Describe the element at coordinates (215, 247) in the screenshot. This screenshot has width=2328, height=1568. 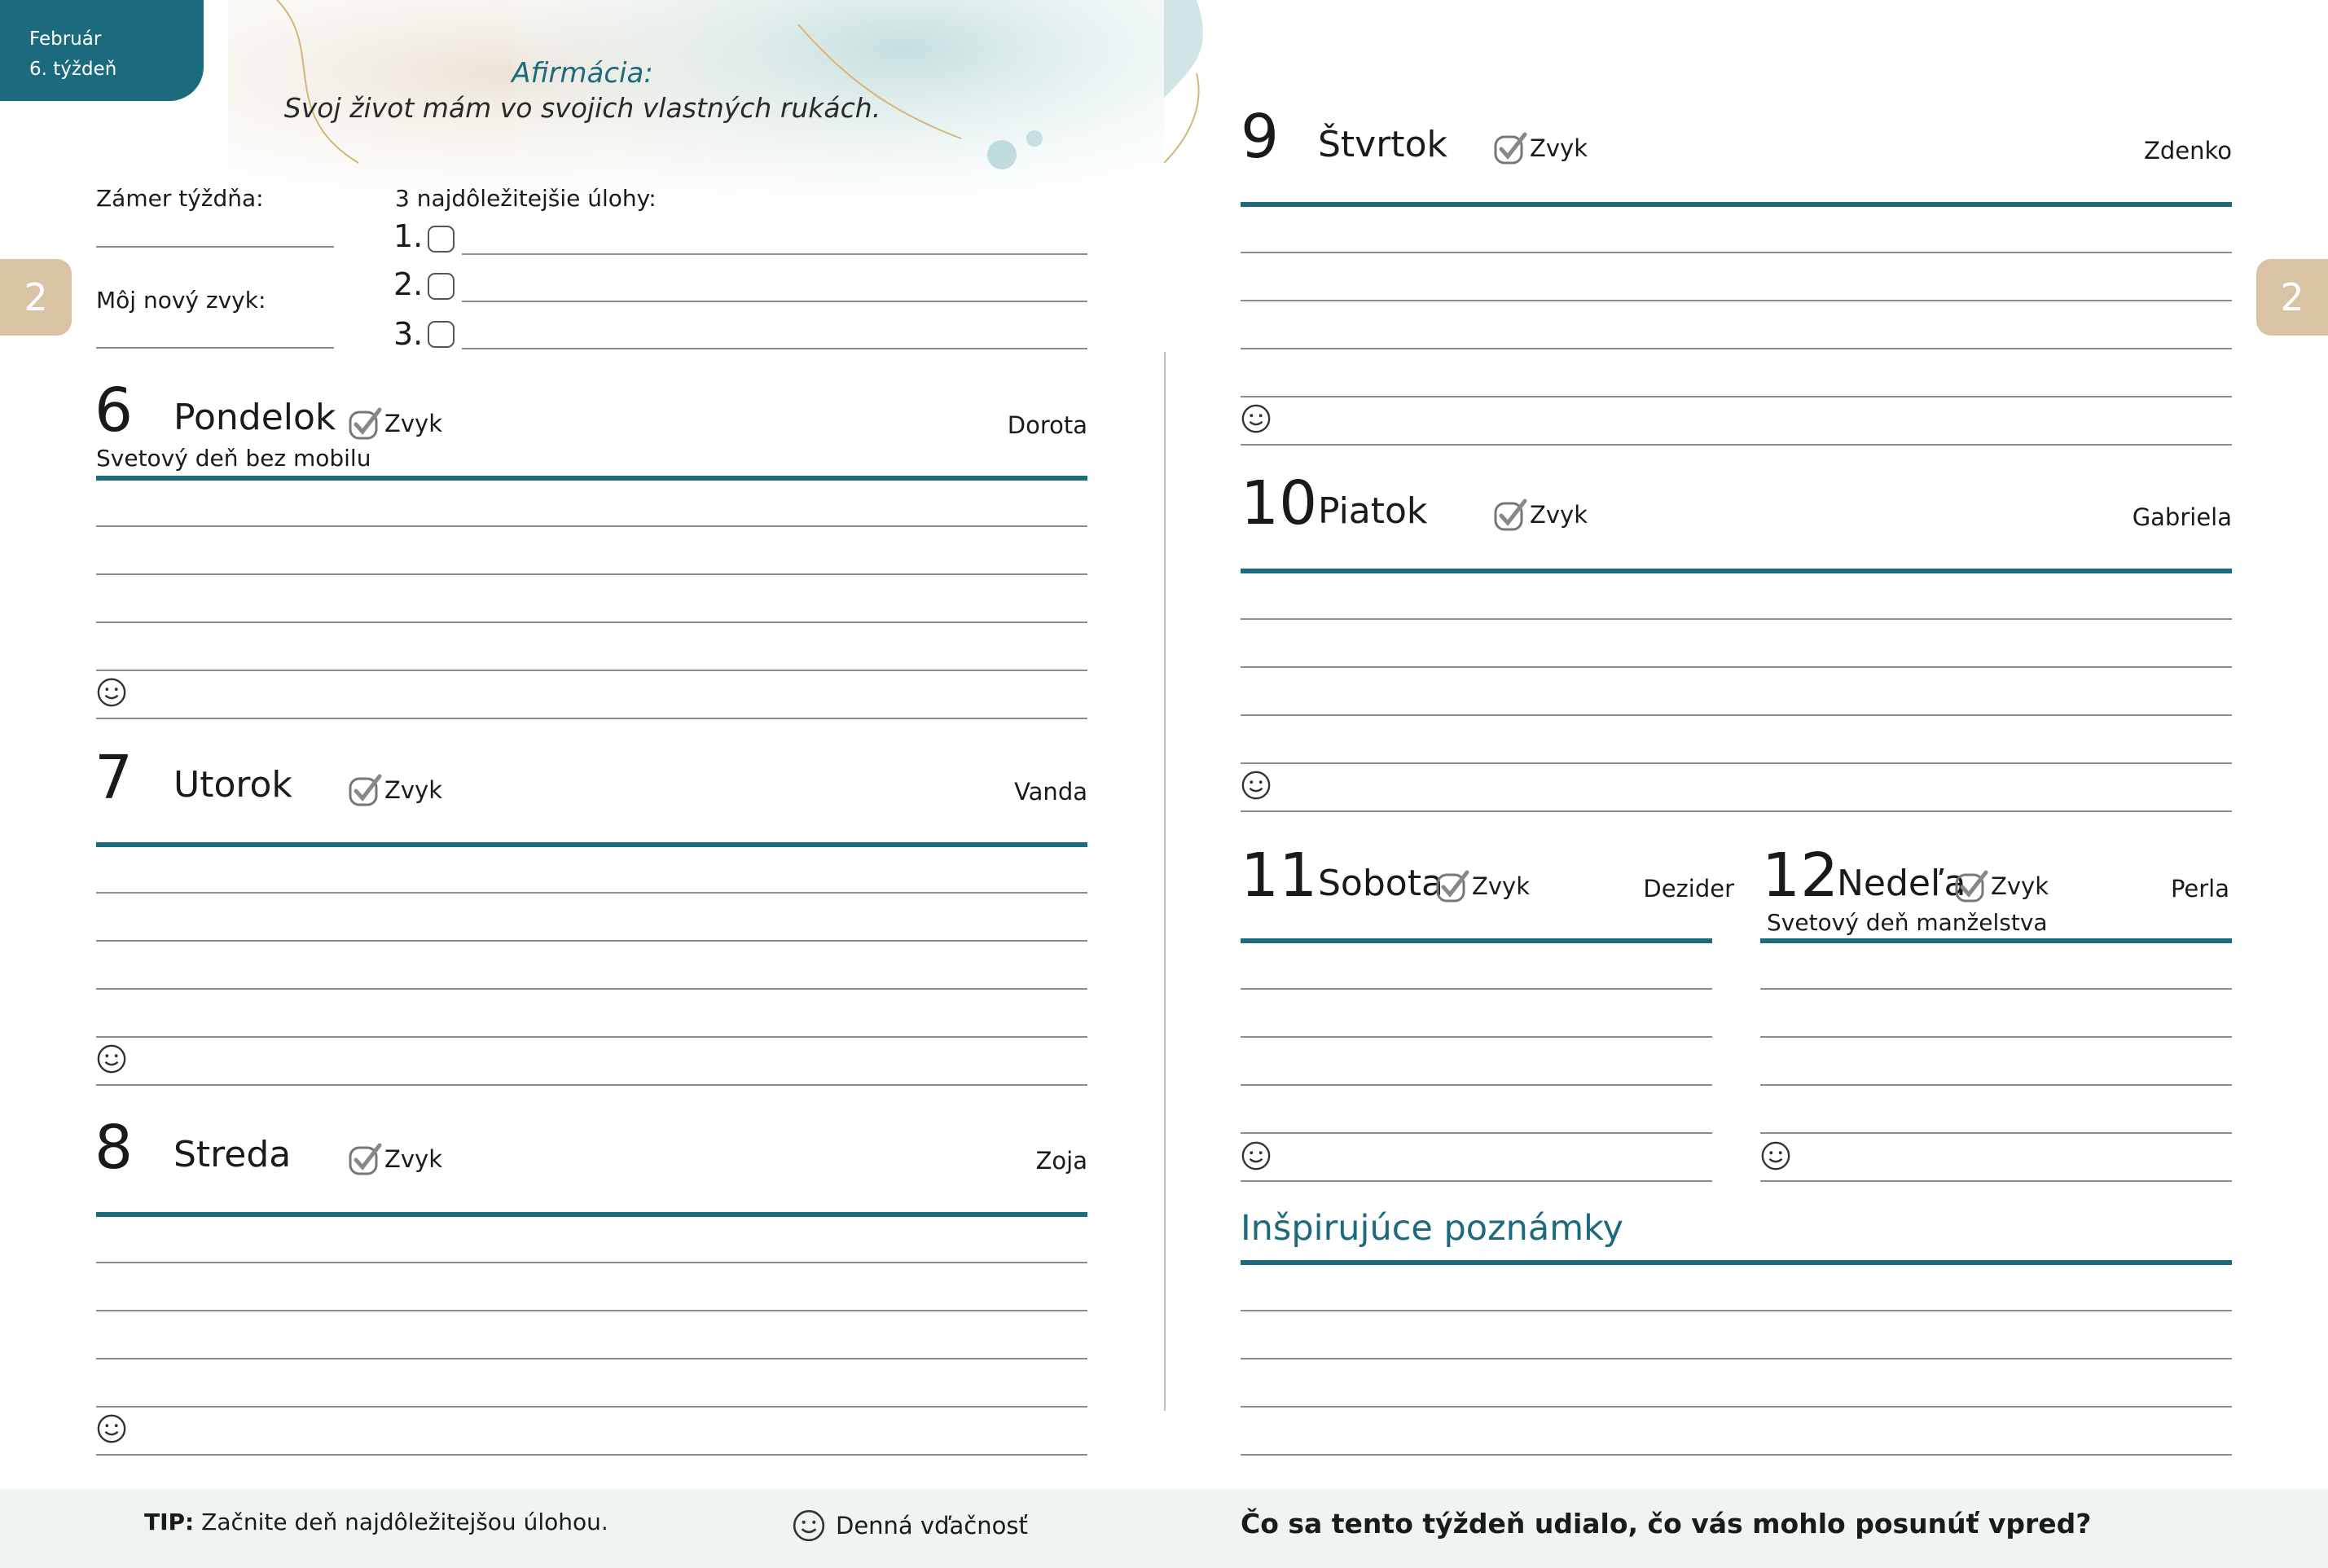
I see `weekly-intent-line` at that location.